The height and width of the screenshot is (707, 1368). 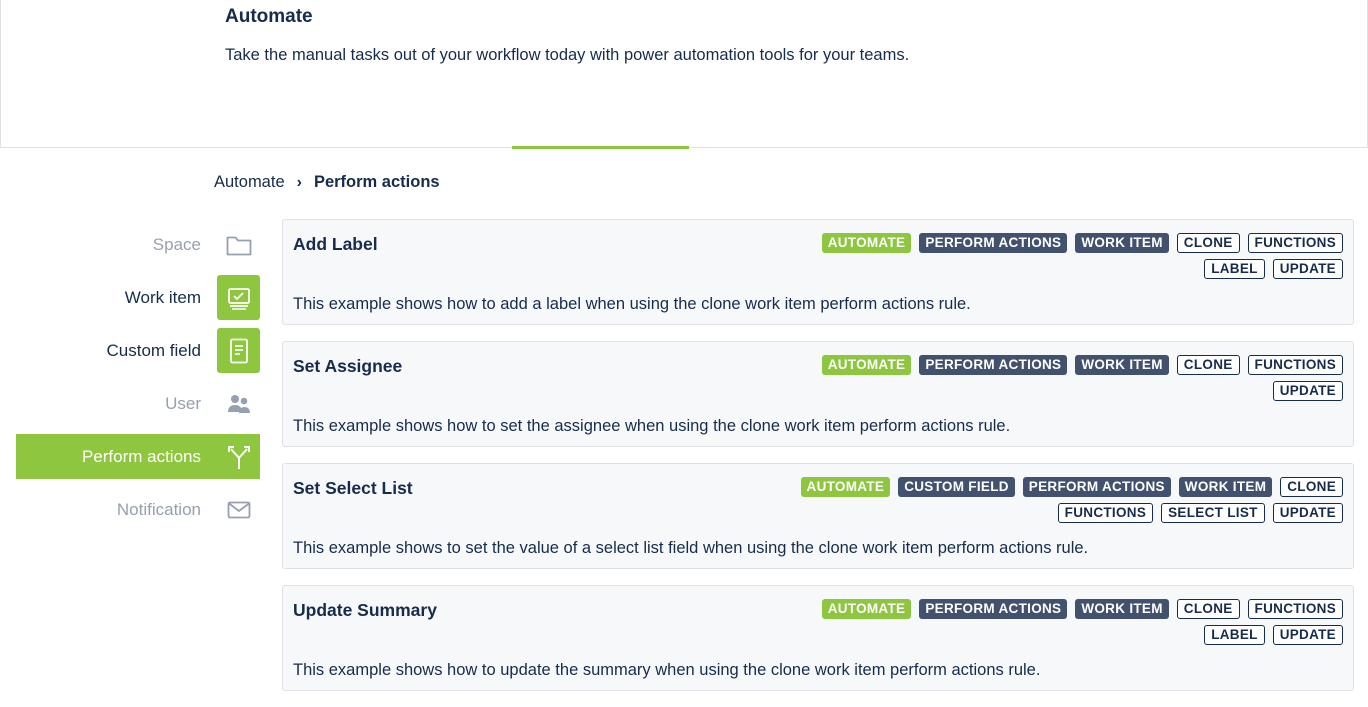 I want to click on chevron-right-icon: ›, so click(x=299, y=182).